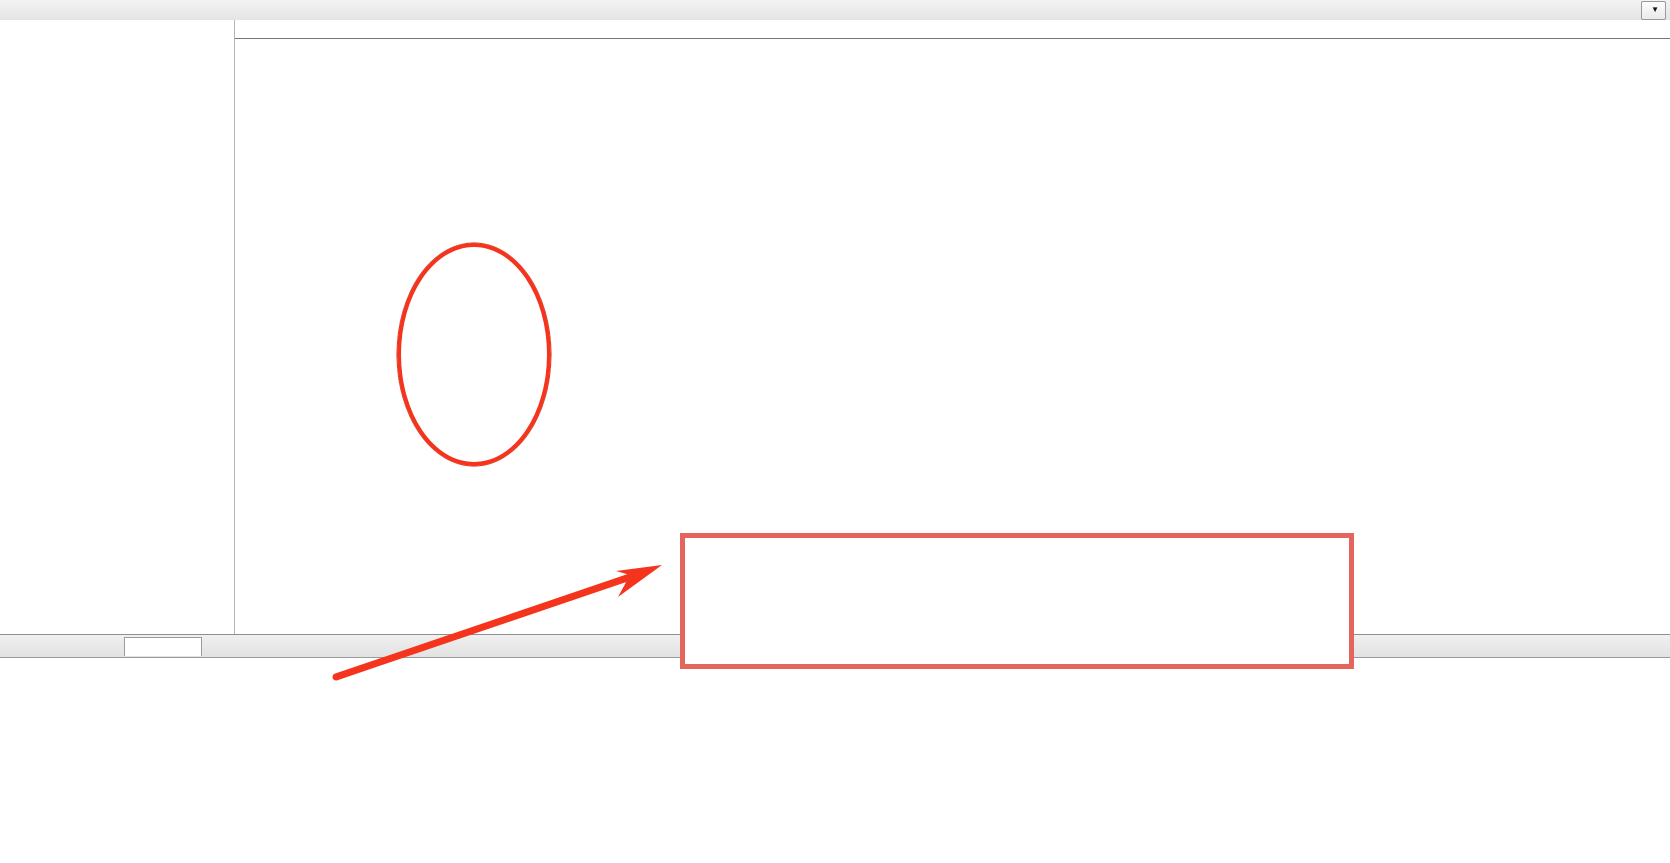  I want to click on tab-frame, so click(163, 646).